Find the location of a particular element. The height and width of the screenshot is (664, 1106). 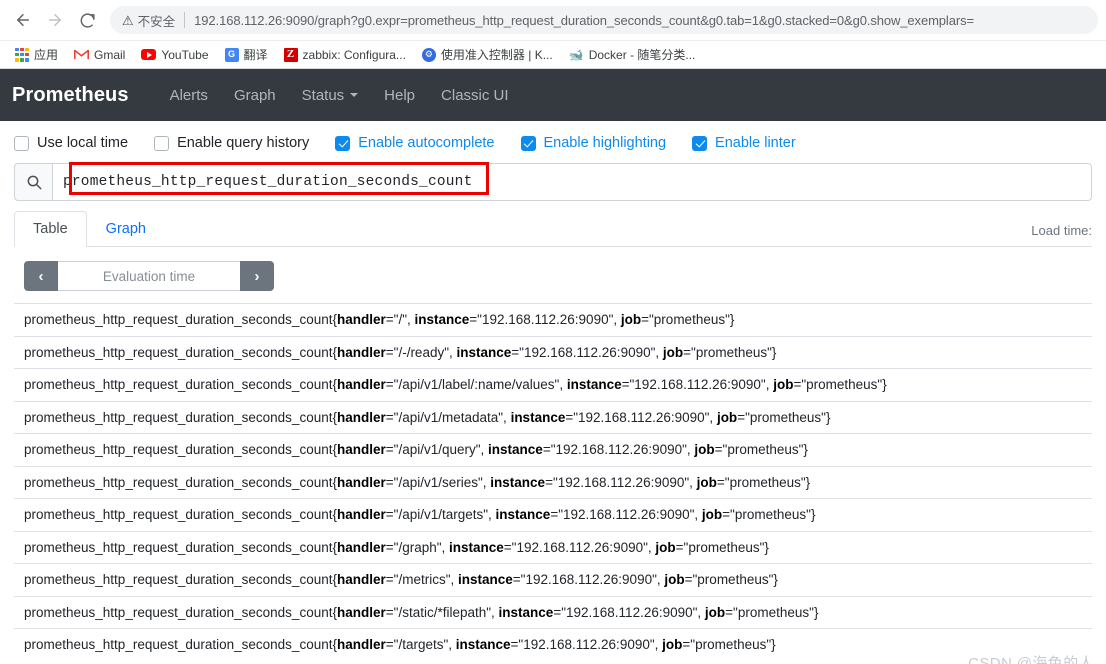

nav-link-label: Help is located at coordinates (400, 95).